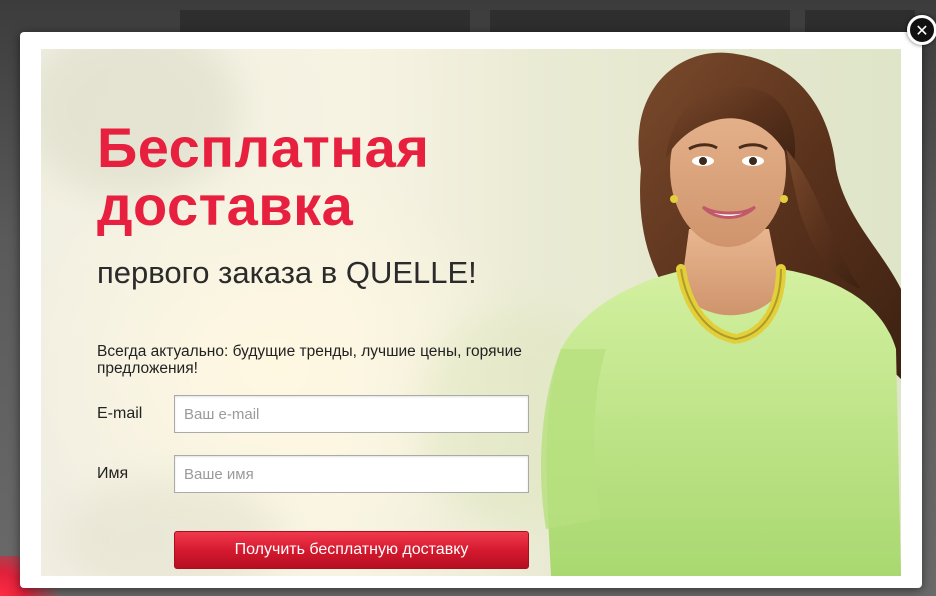 Image resolution: width=936 pixels, height=596 pixels. What do you see at coordinates (351, 474) in the screenshot?
I see `name-field` at bounding box center [351, 474].